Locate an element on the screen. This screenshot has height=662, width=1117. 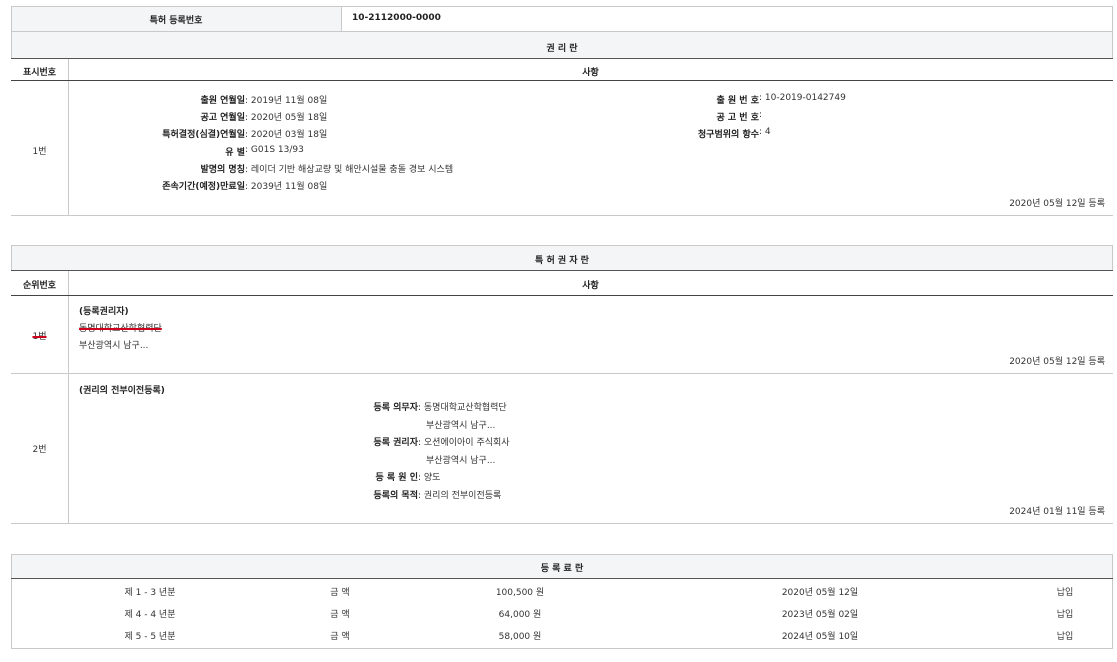
holder-row2-no: 2번 is located at coordinates (39, 448).